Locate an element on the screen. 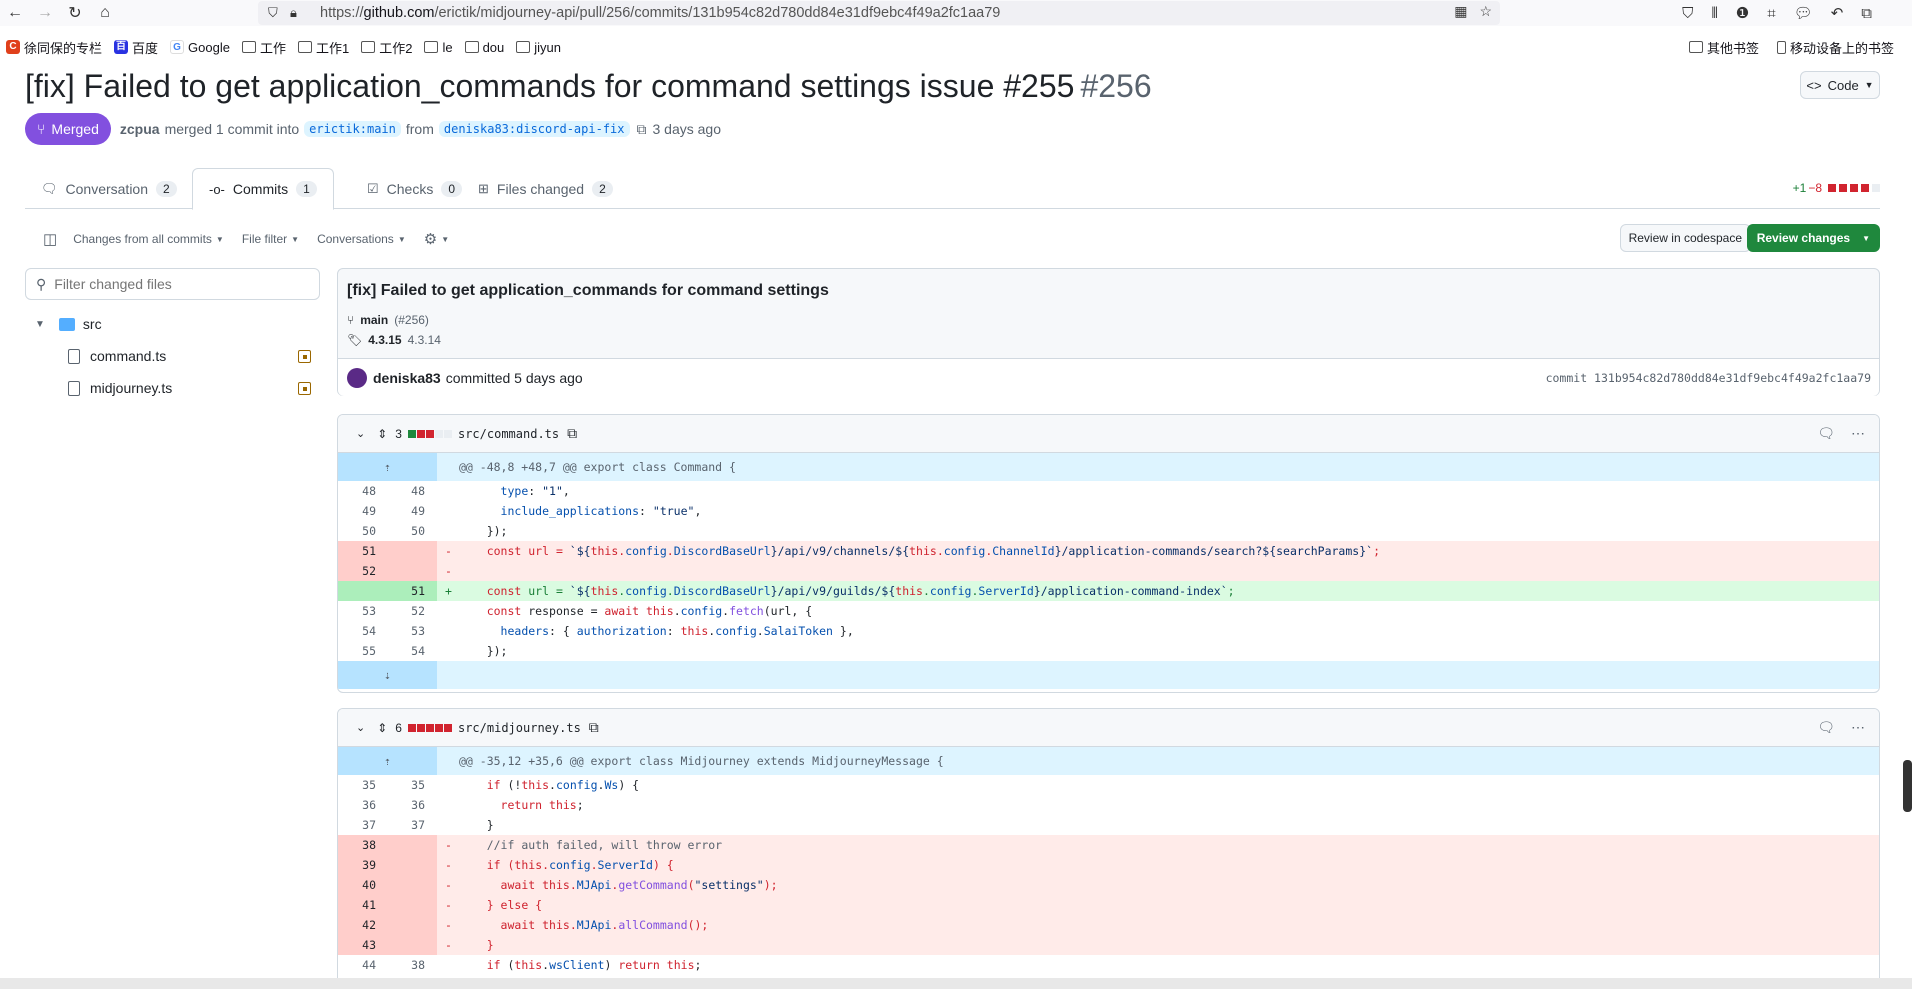 The image size is (1912, 989). other-bookmarks: 其他书签 is located at coordinates (1723, 47).